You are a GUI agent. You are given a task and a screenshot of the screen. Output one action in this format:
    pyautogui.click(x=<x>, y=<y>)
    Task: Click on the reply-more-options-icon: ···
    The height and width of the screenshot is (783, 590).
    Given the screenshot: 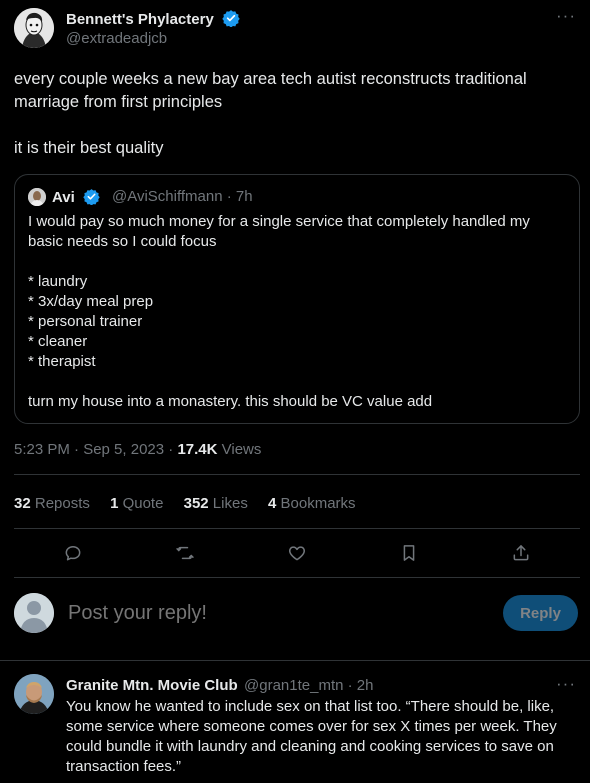 What is the action you would take?
    pyautogui.click(x=566, y=684)
    